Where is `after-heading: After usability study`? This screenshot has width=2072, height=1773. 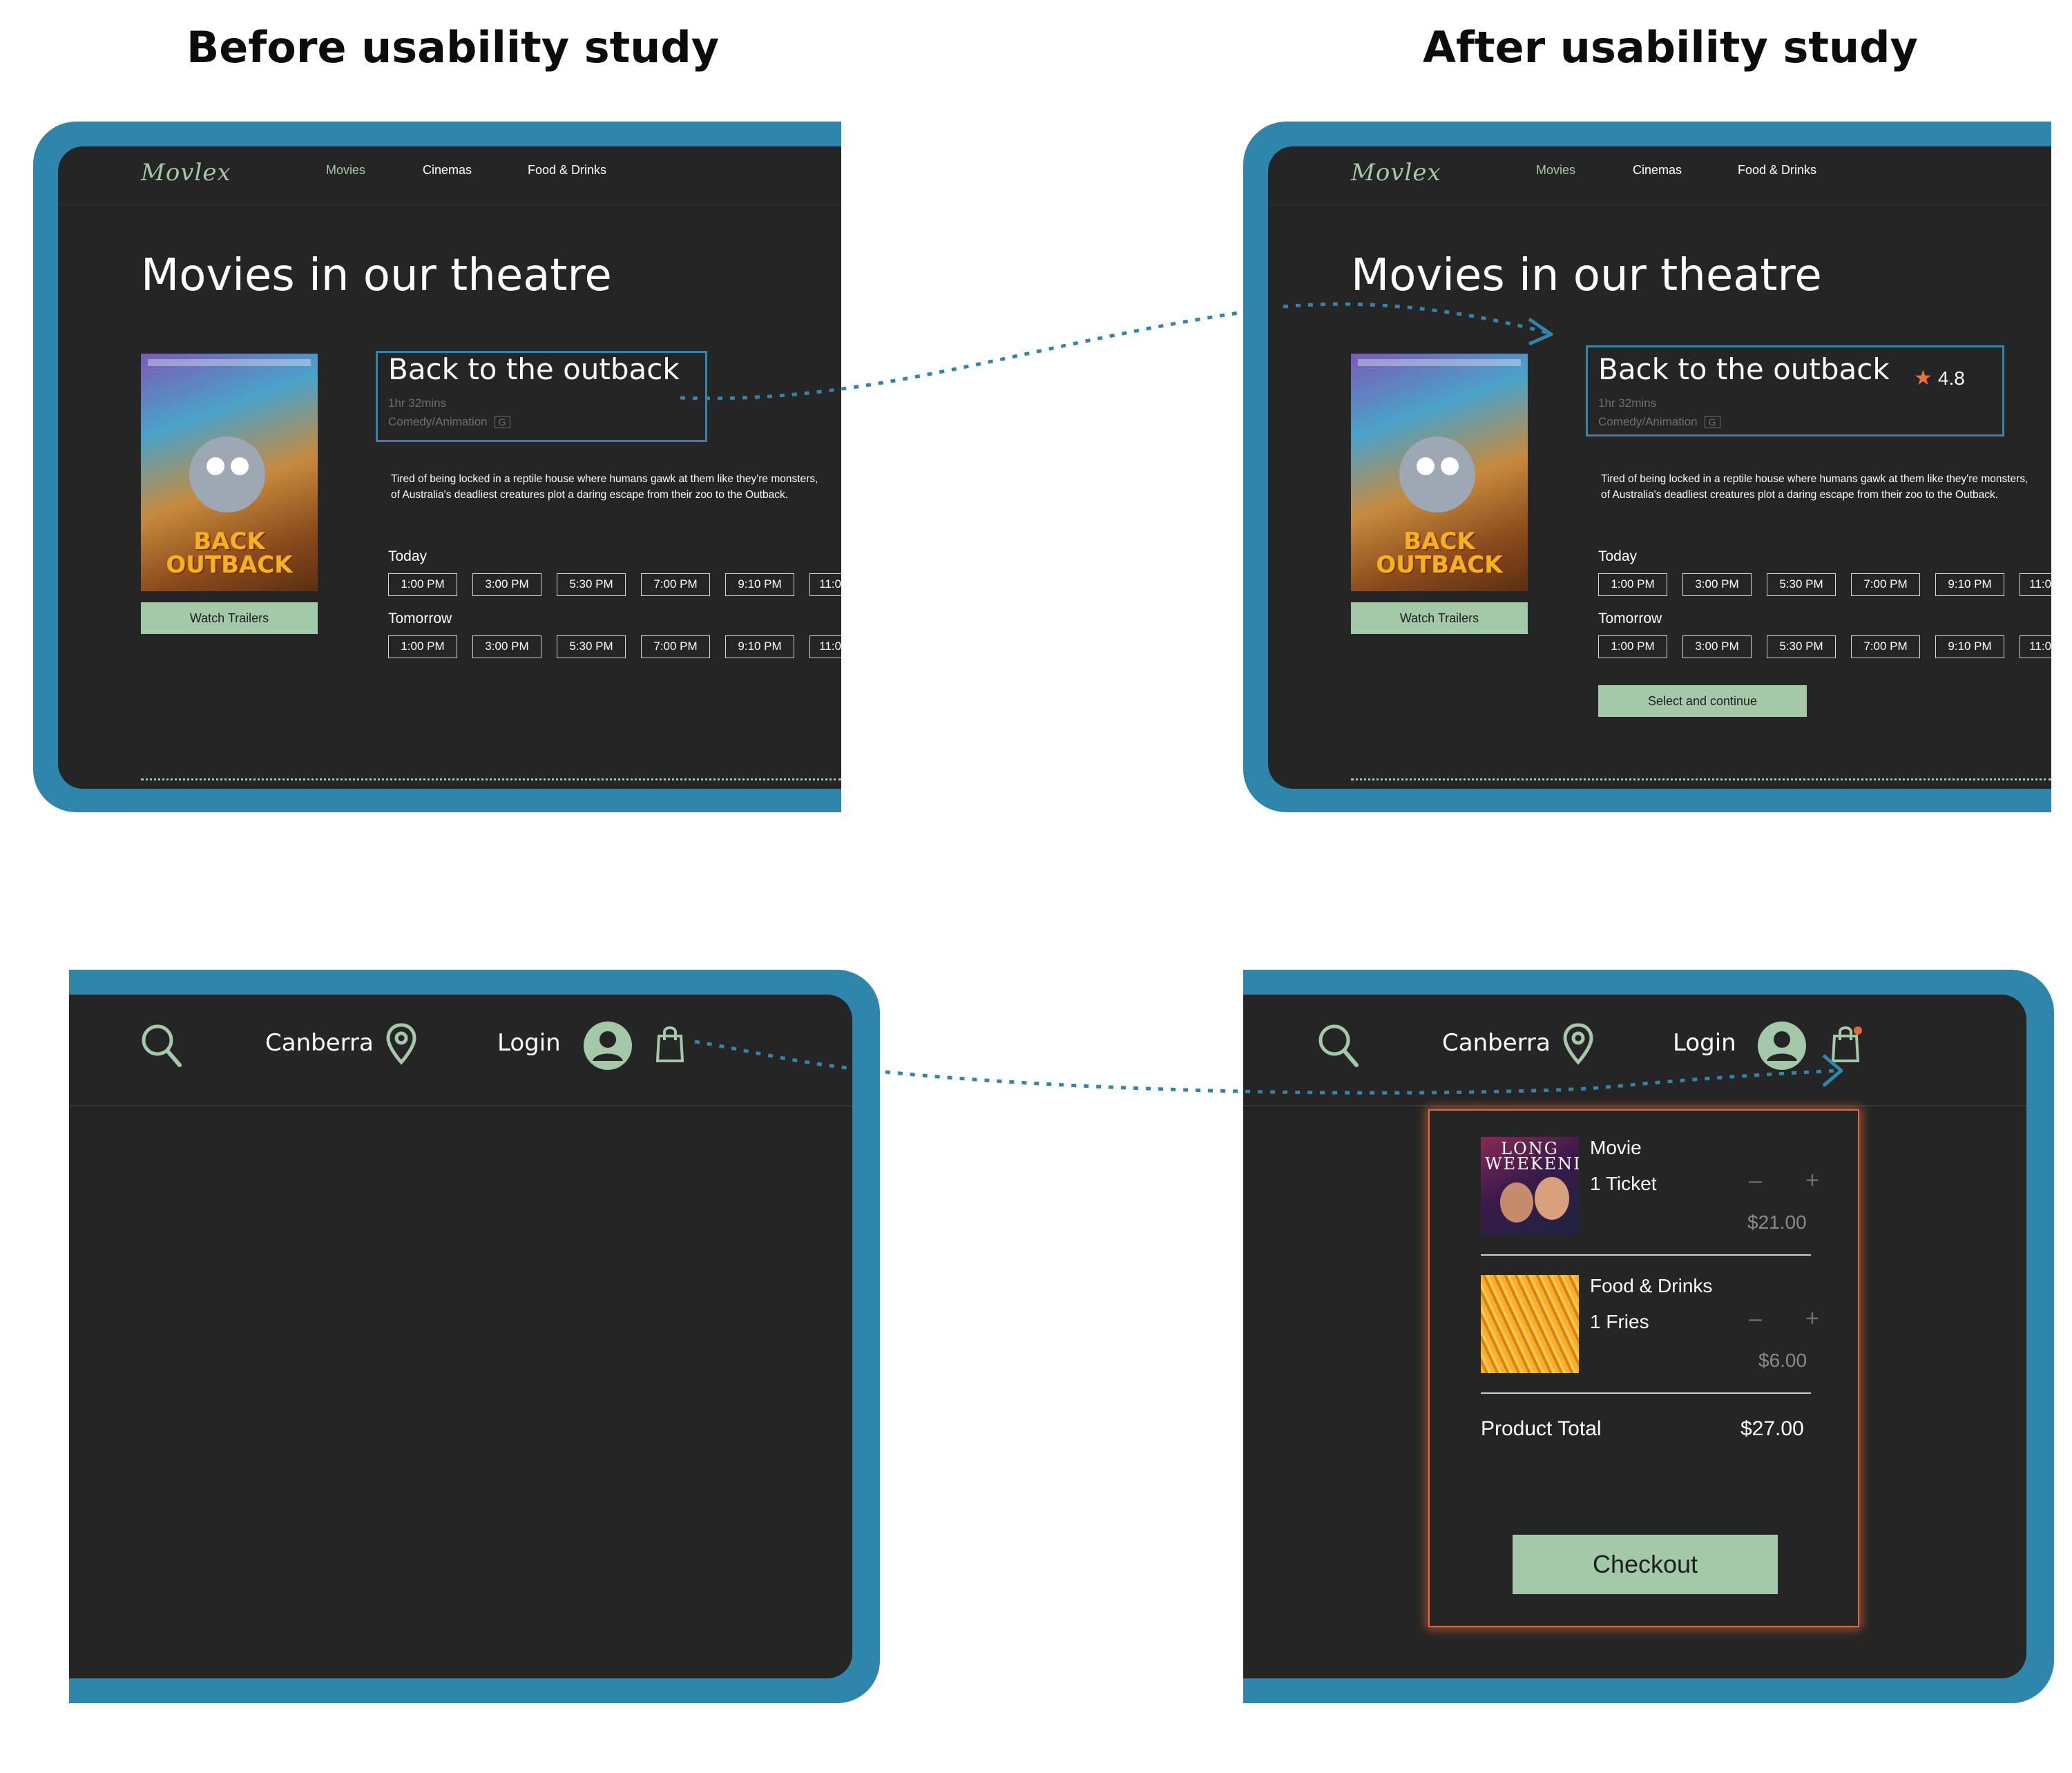
after-heading: After usability study is located at coordinates (1670, 47).